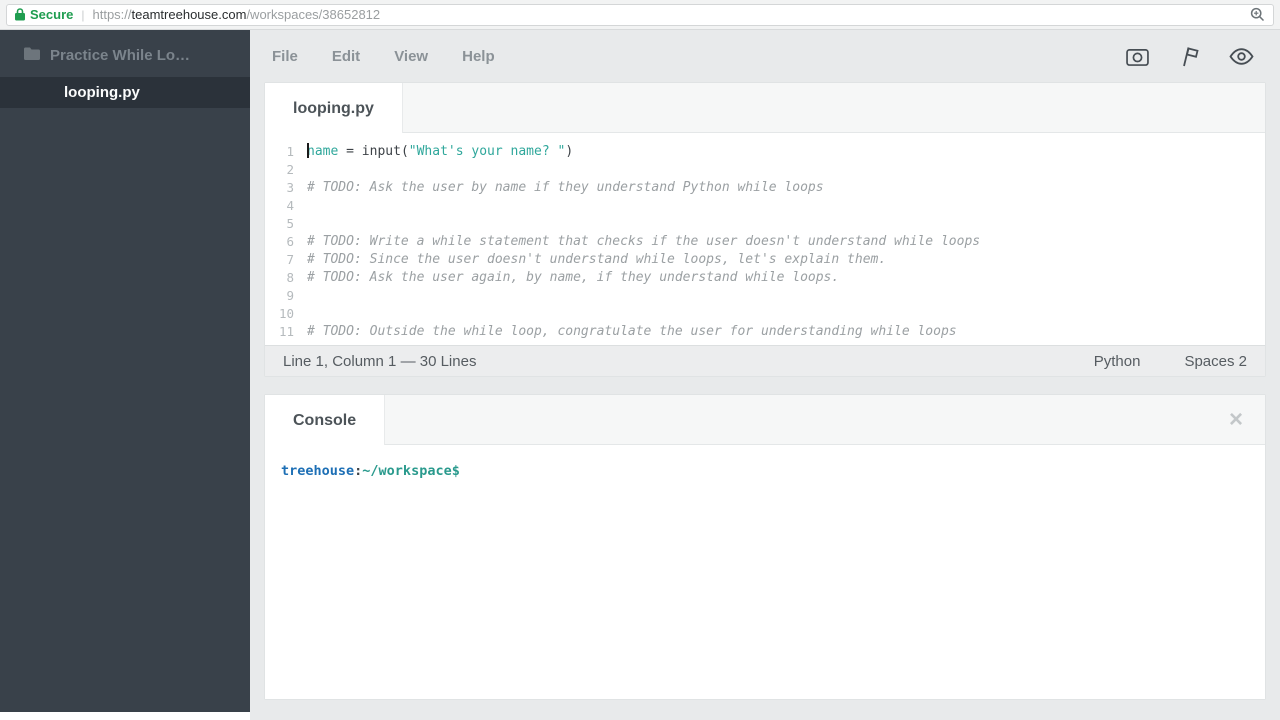  Describe the element at coordinates (290, 223) in the screenshot. I see `line-number: 5` at that location.